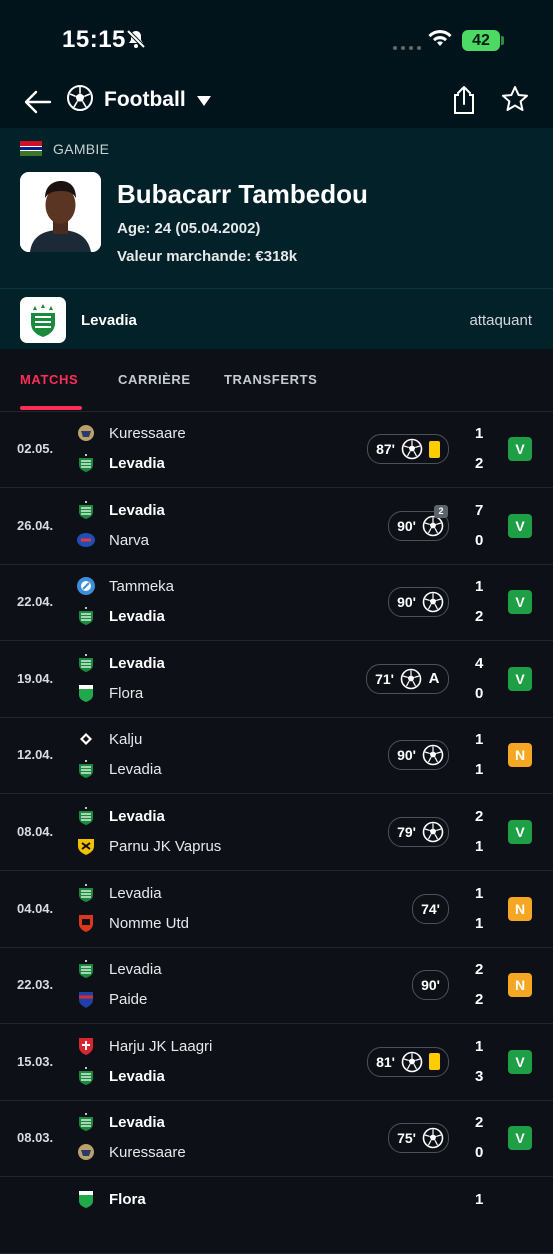  Describe the element at coordinates (500, 320) in the screenshot. I see `player-position: attaquant` at that location.